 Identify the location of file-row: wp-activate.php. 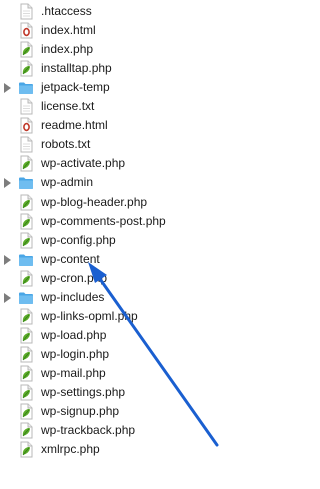
(125, 163).